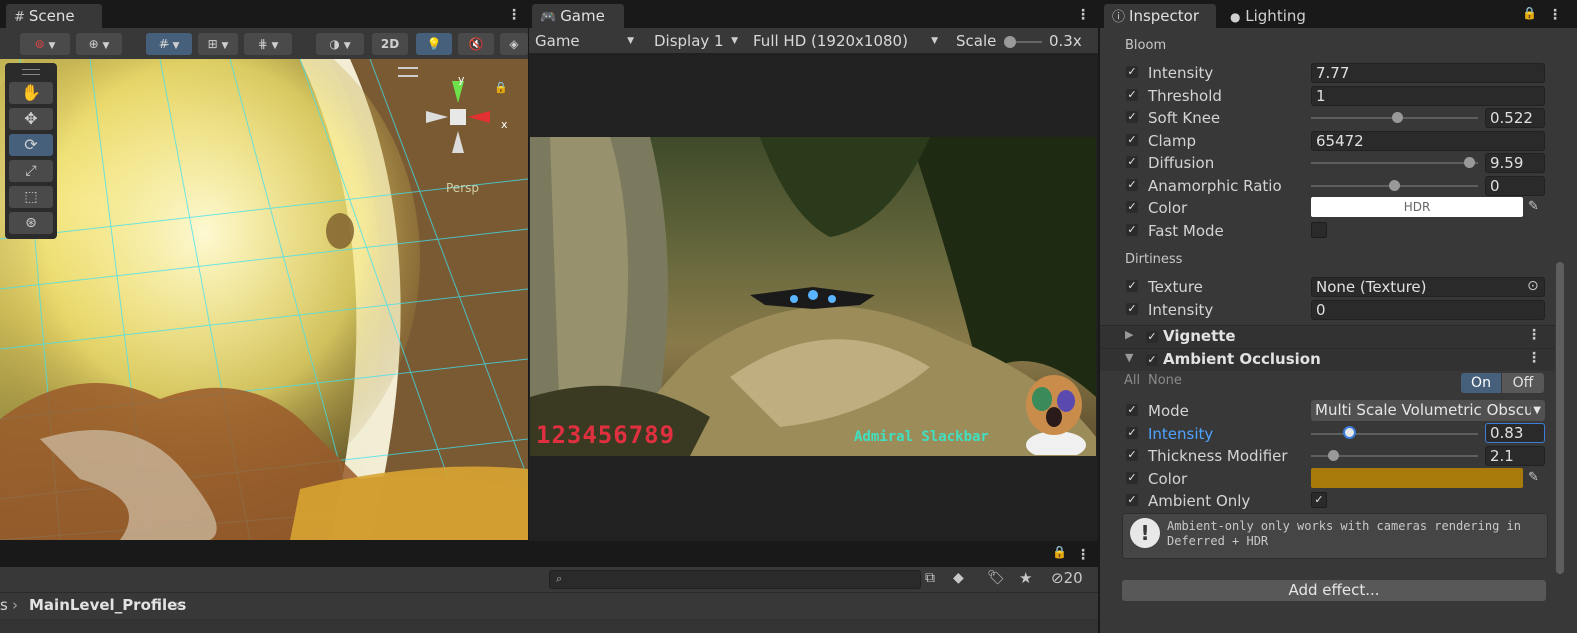  Describe the element at coordinates (218, 44) in the screenshot. I see `increment-snap-button: ⊞ ▼` at that location.